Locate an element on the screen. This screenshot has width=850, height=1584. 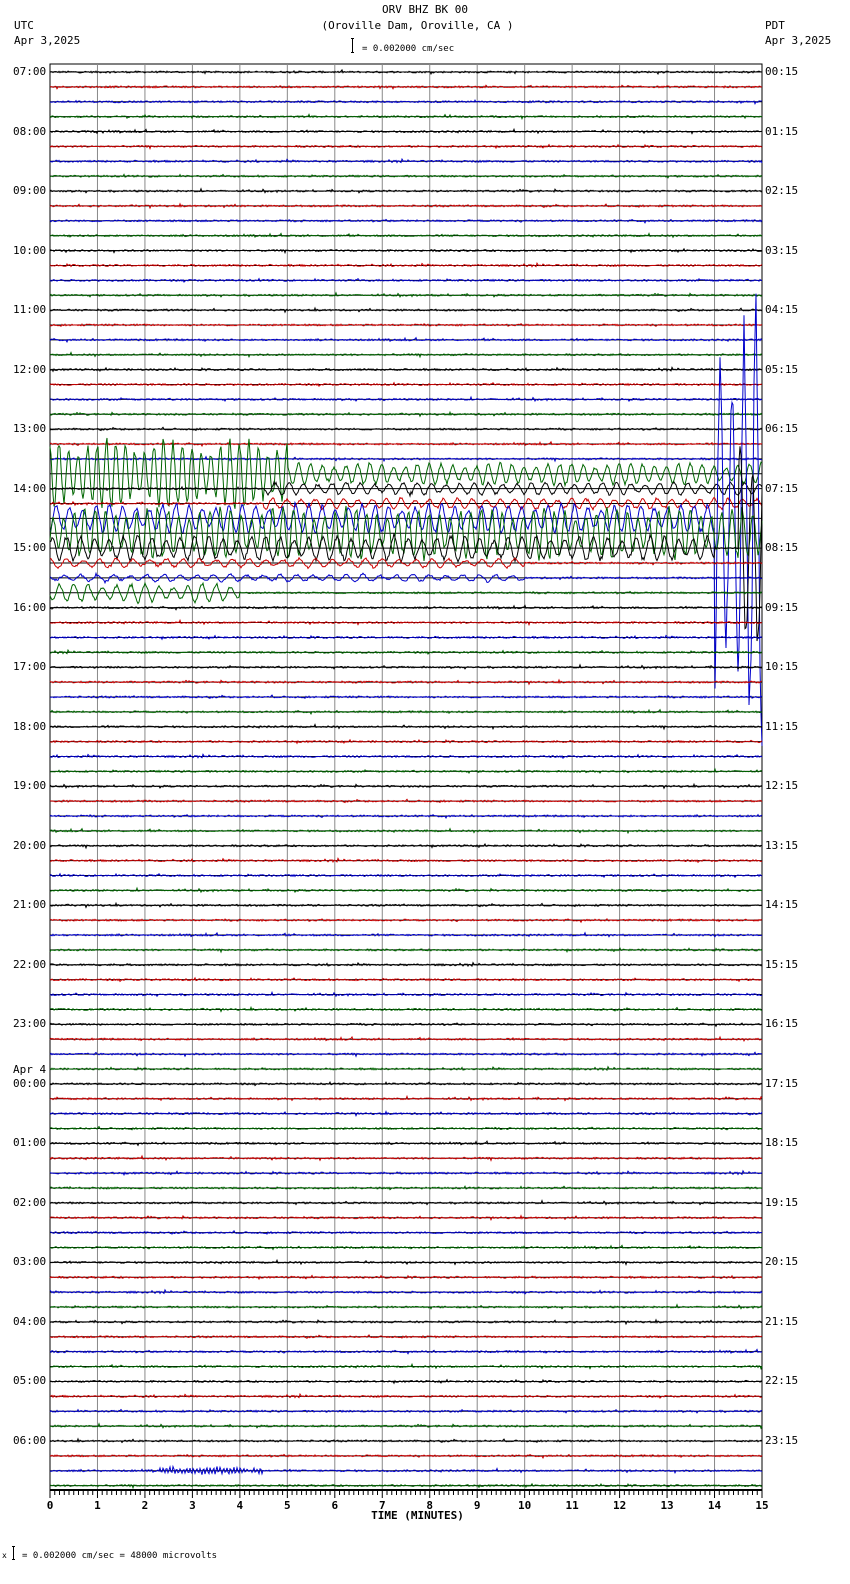
pdt-hour-label: 22:15 is located at coordinates (782, 1381).